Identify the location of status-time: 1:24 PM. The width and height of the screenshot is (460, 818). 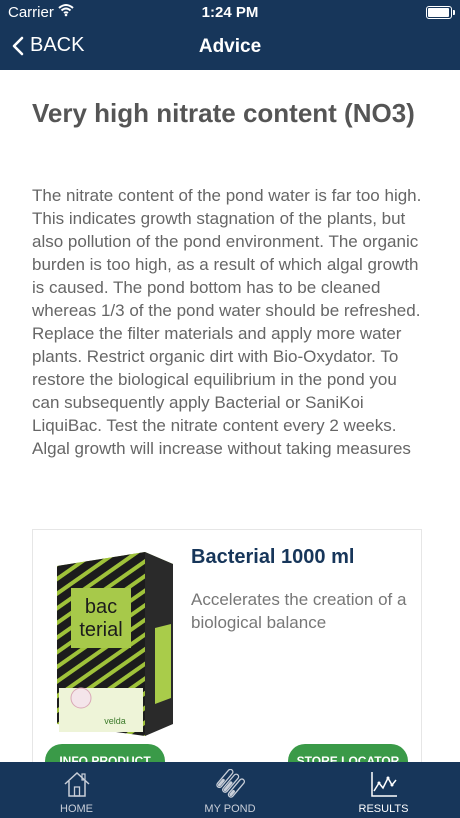
(230, 12).